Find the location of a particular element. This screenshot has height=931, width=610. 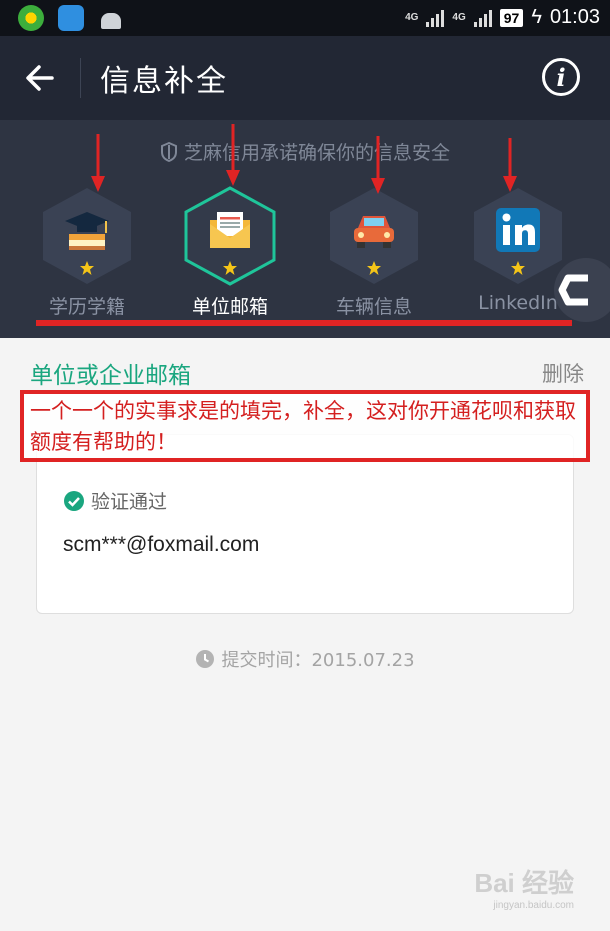

envelope-icon is located at coordinates (230, 230).